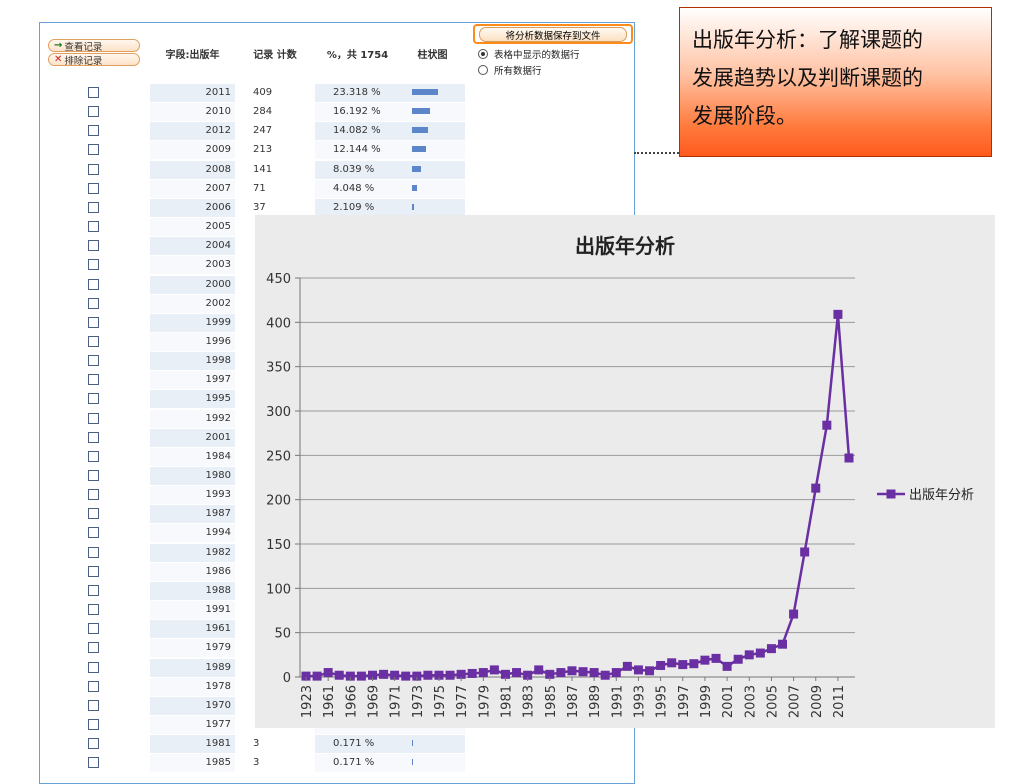 This screenshot has height=784, width=1024. What do you see at coordinates (192, 571) in the screenshot?
I see `year-cell: 1986` at bounding box center [192, 571].